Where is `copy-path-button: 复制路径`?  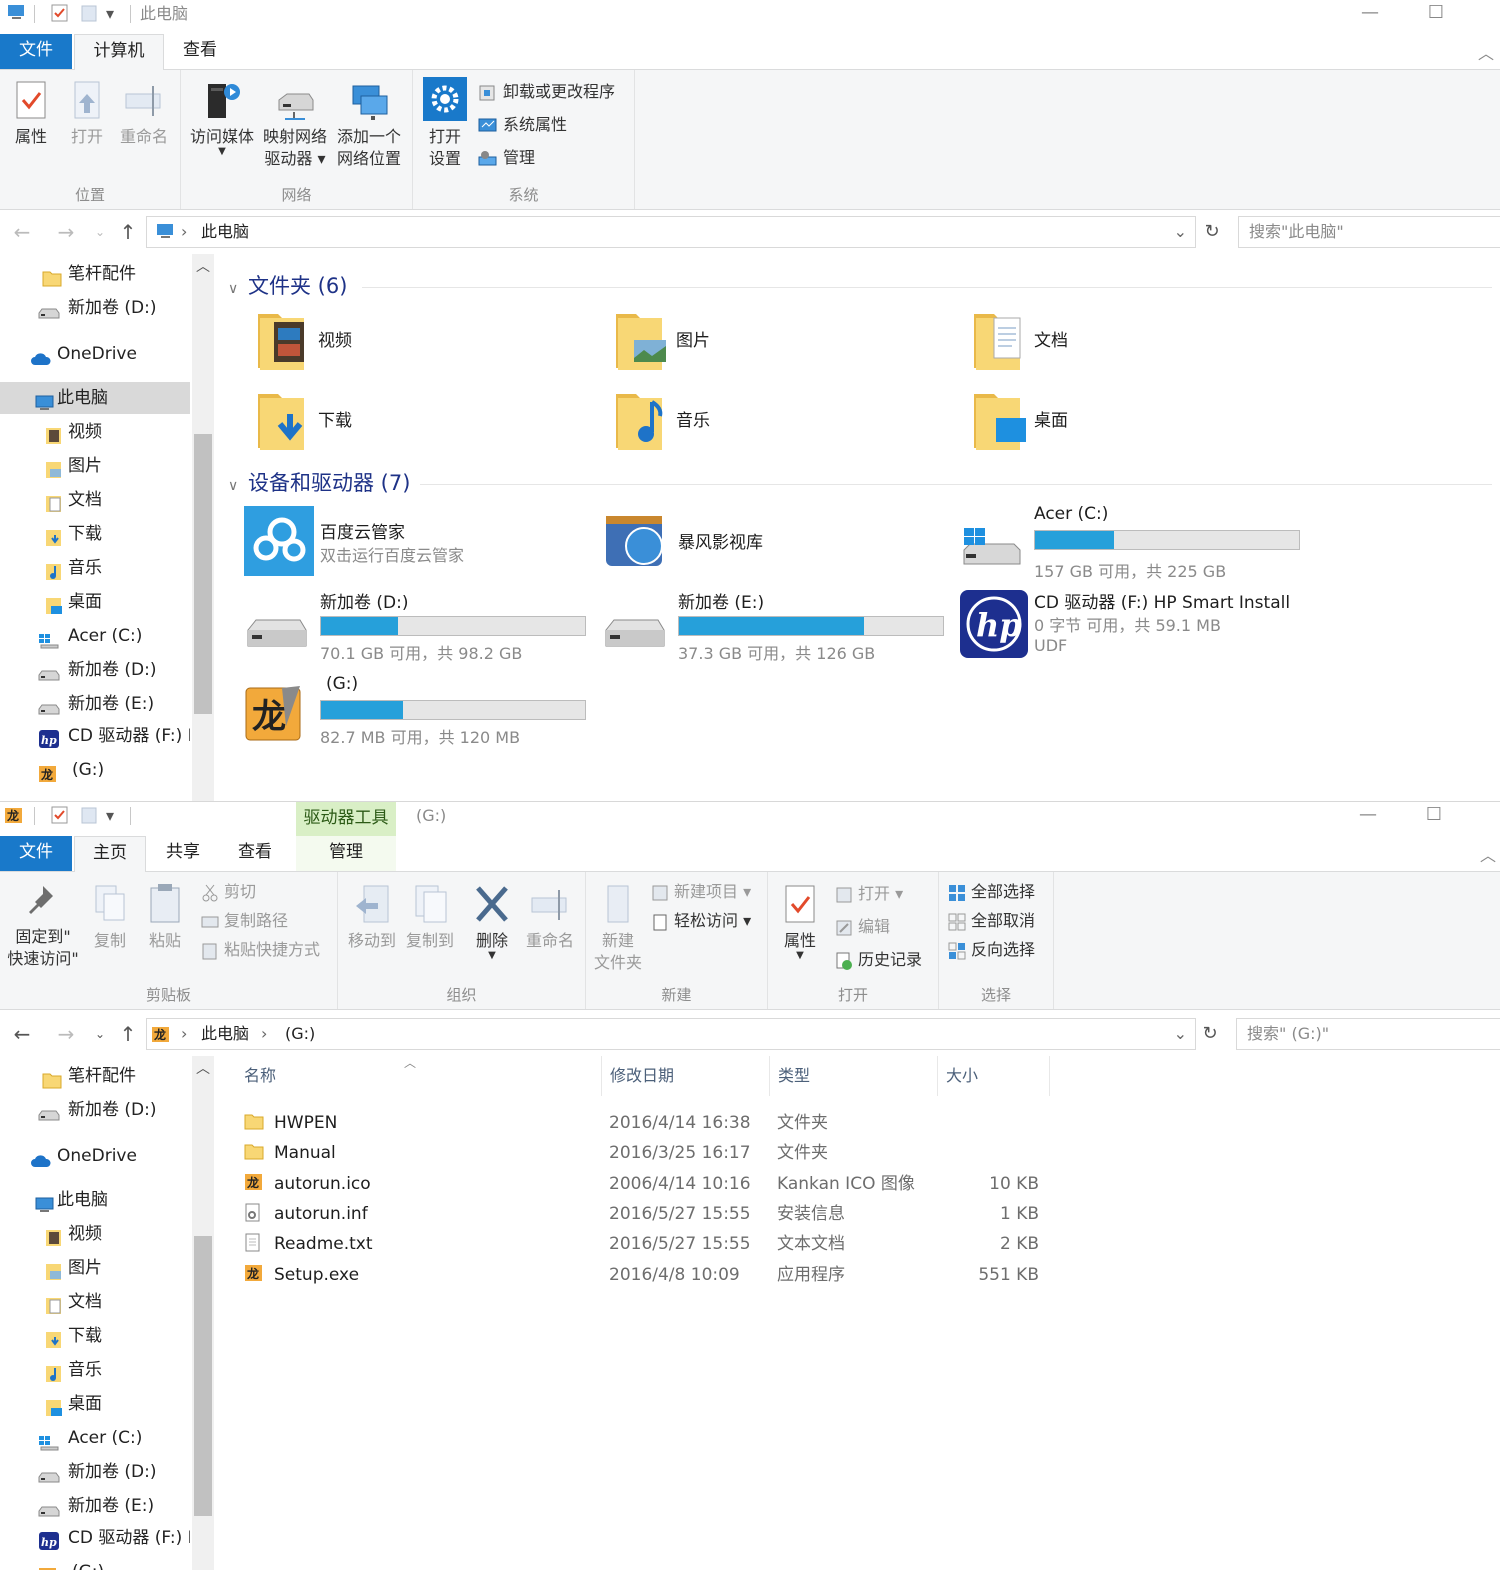
copy-path-button: 复制路径 is located at coordinates (244, 921).